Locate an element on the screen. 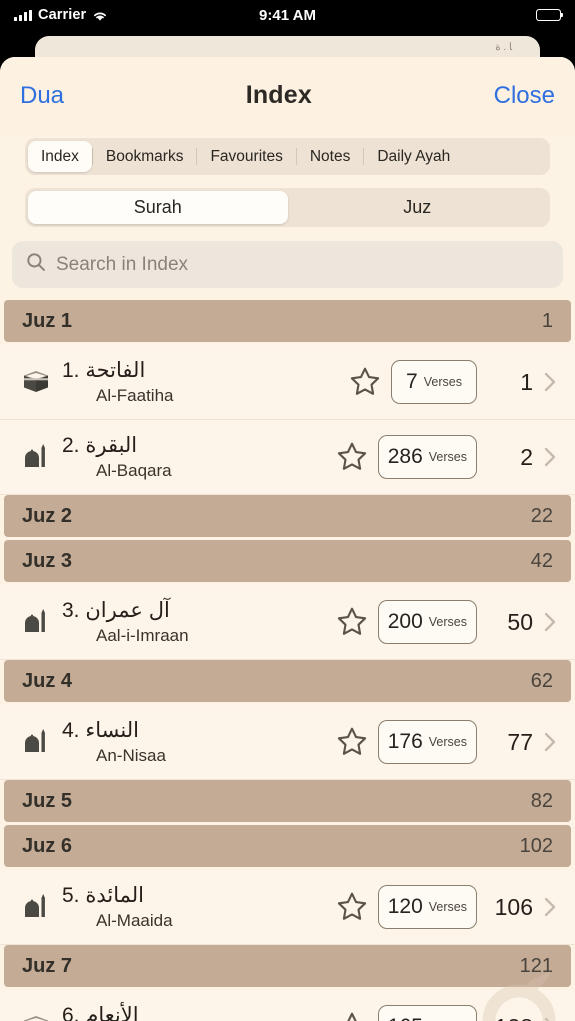 Image resolution: width=575 pixels, height=1021 pixels. juz-header-row: Juz 7 121 is located at coordinates (287, 966).